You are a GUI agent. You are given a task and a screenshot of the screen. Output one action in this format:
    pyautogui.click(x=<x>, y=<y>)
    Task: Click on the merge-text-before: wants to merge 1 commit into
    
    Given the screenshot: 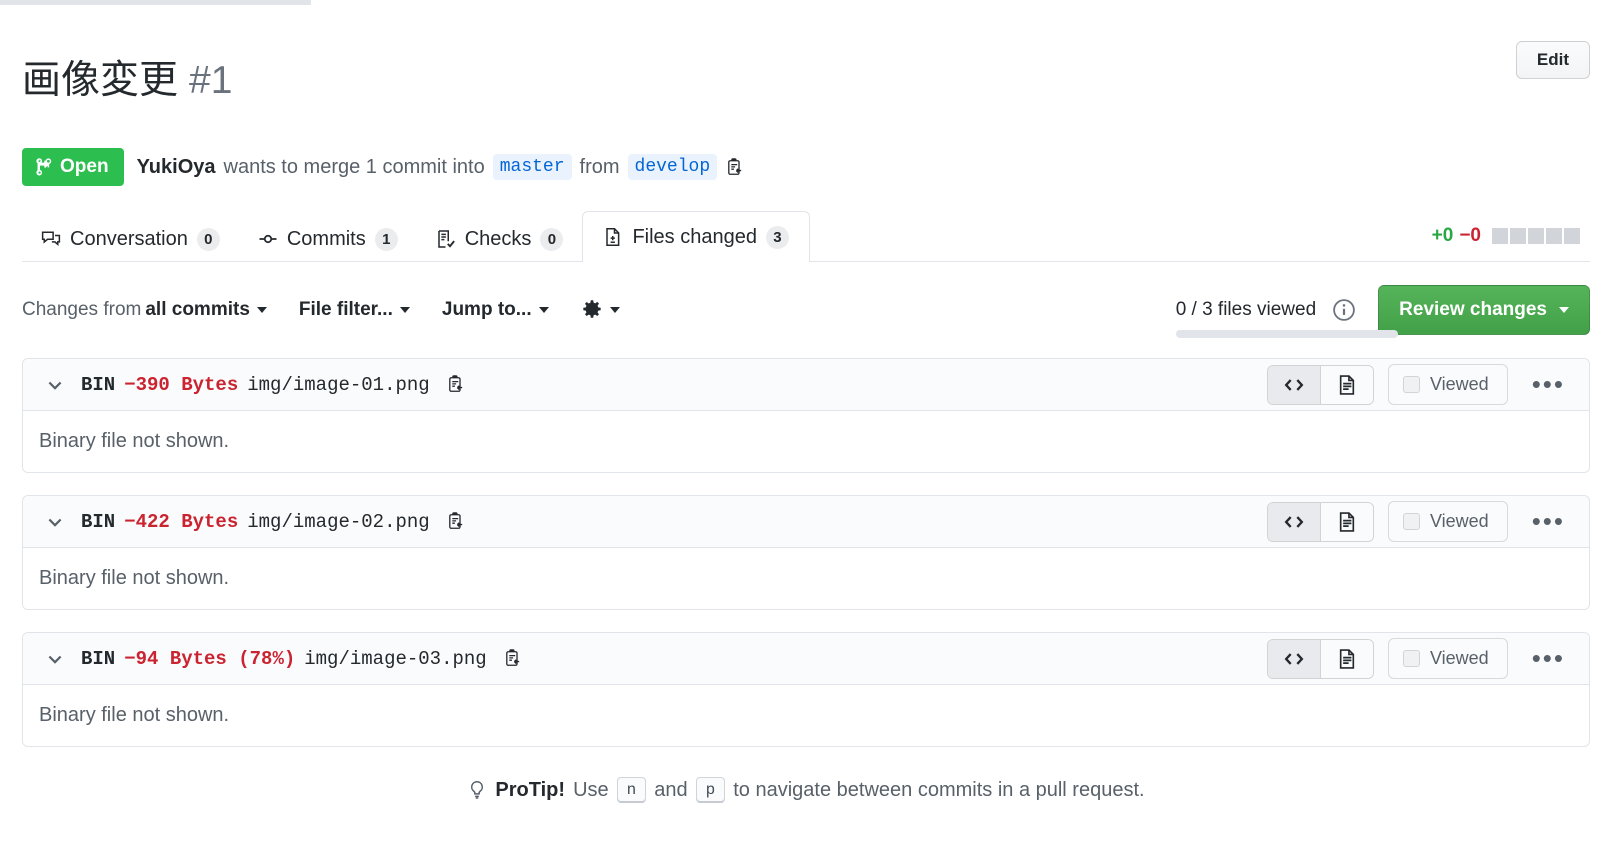 What is the action you would take?
    pyautogui.click(x=354, y=166)
    